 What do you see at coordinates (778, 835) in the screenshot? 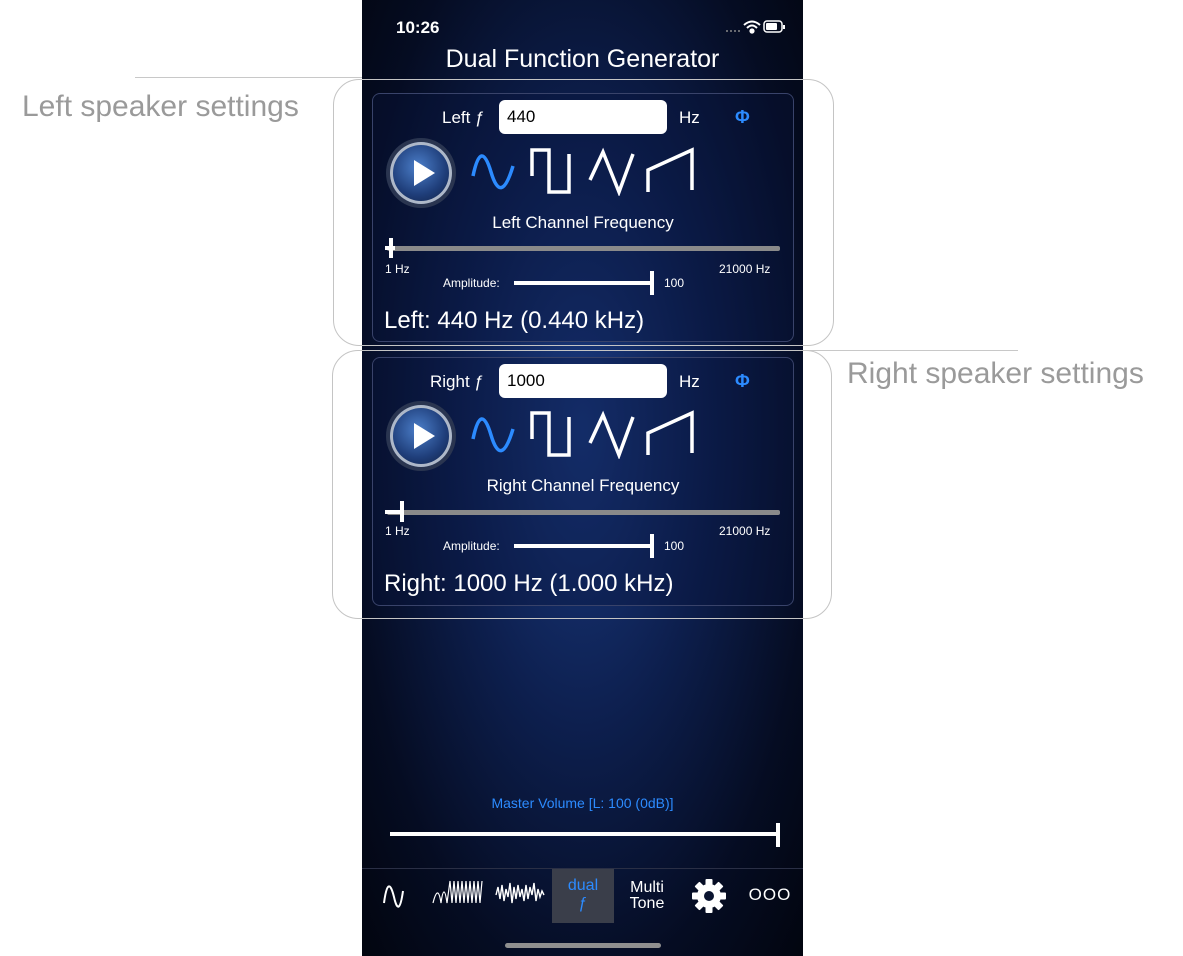
I see `master-volume-thumb` at bounding box center [778, 835].